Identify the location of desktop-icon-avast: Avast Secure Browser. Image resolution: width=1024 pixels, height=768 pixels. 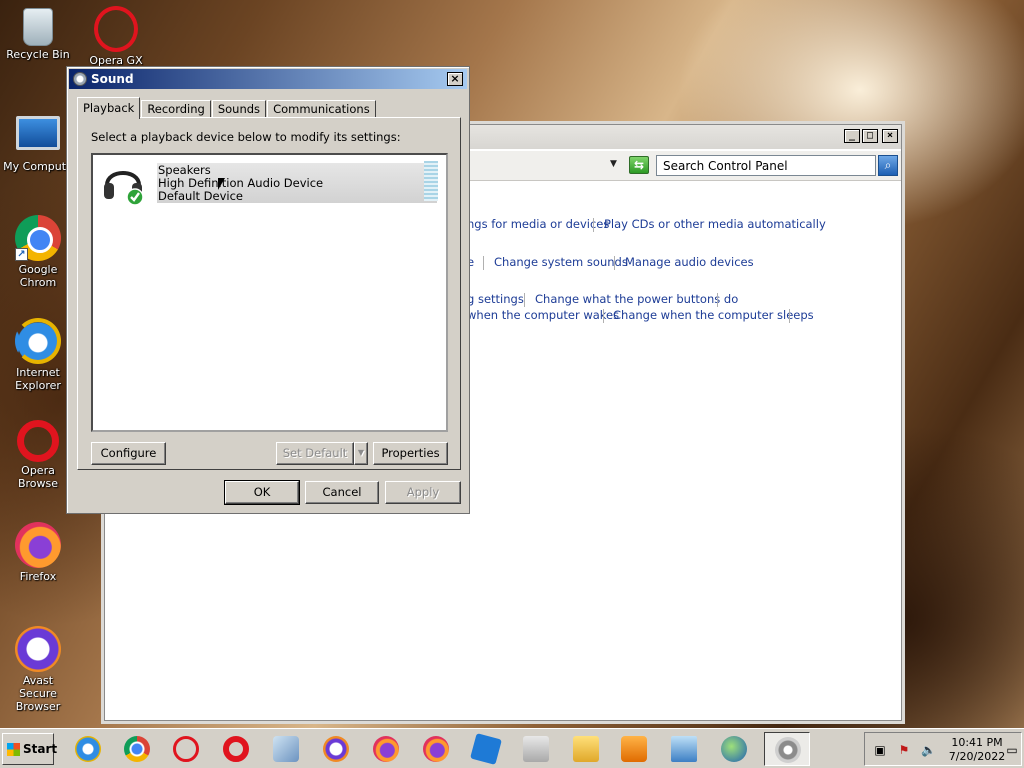
(38, 669).